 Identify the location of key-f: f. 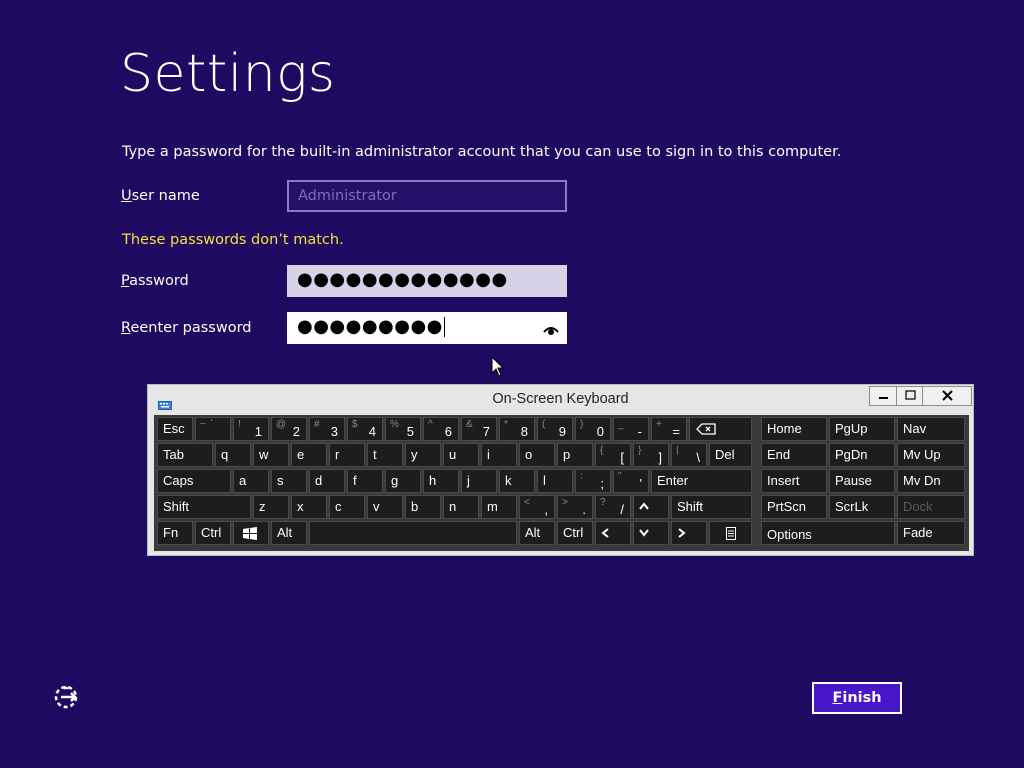
(365, 481).